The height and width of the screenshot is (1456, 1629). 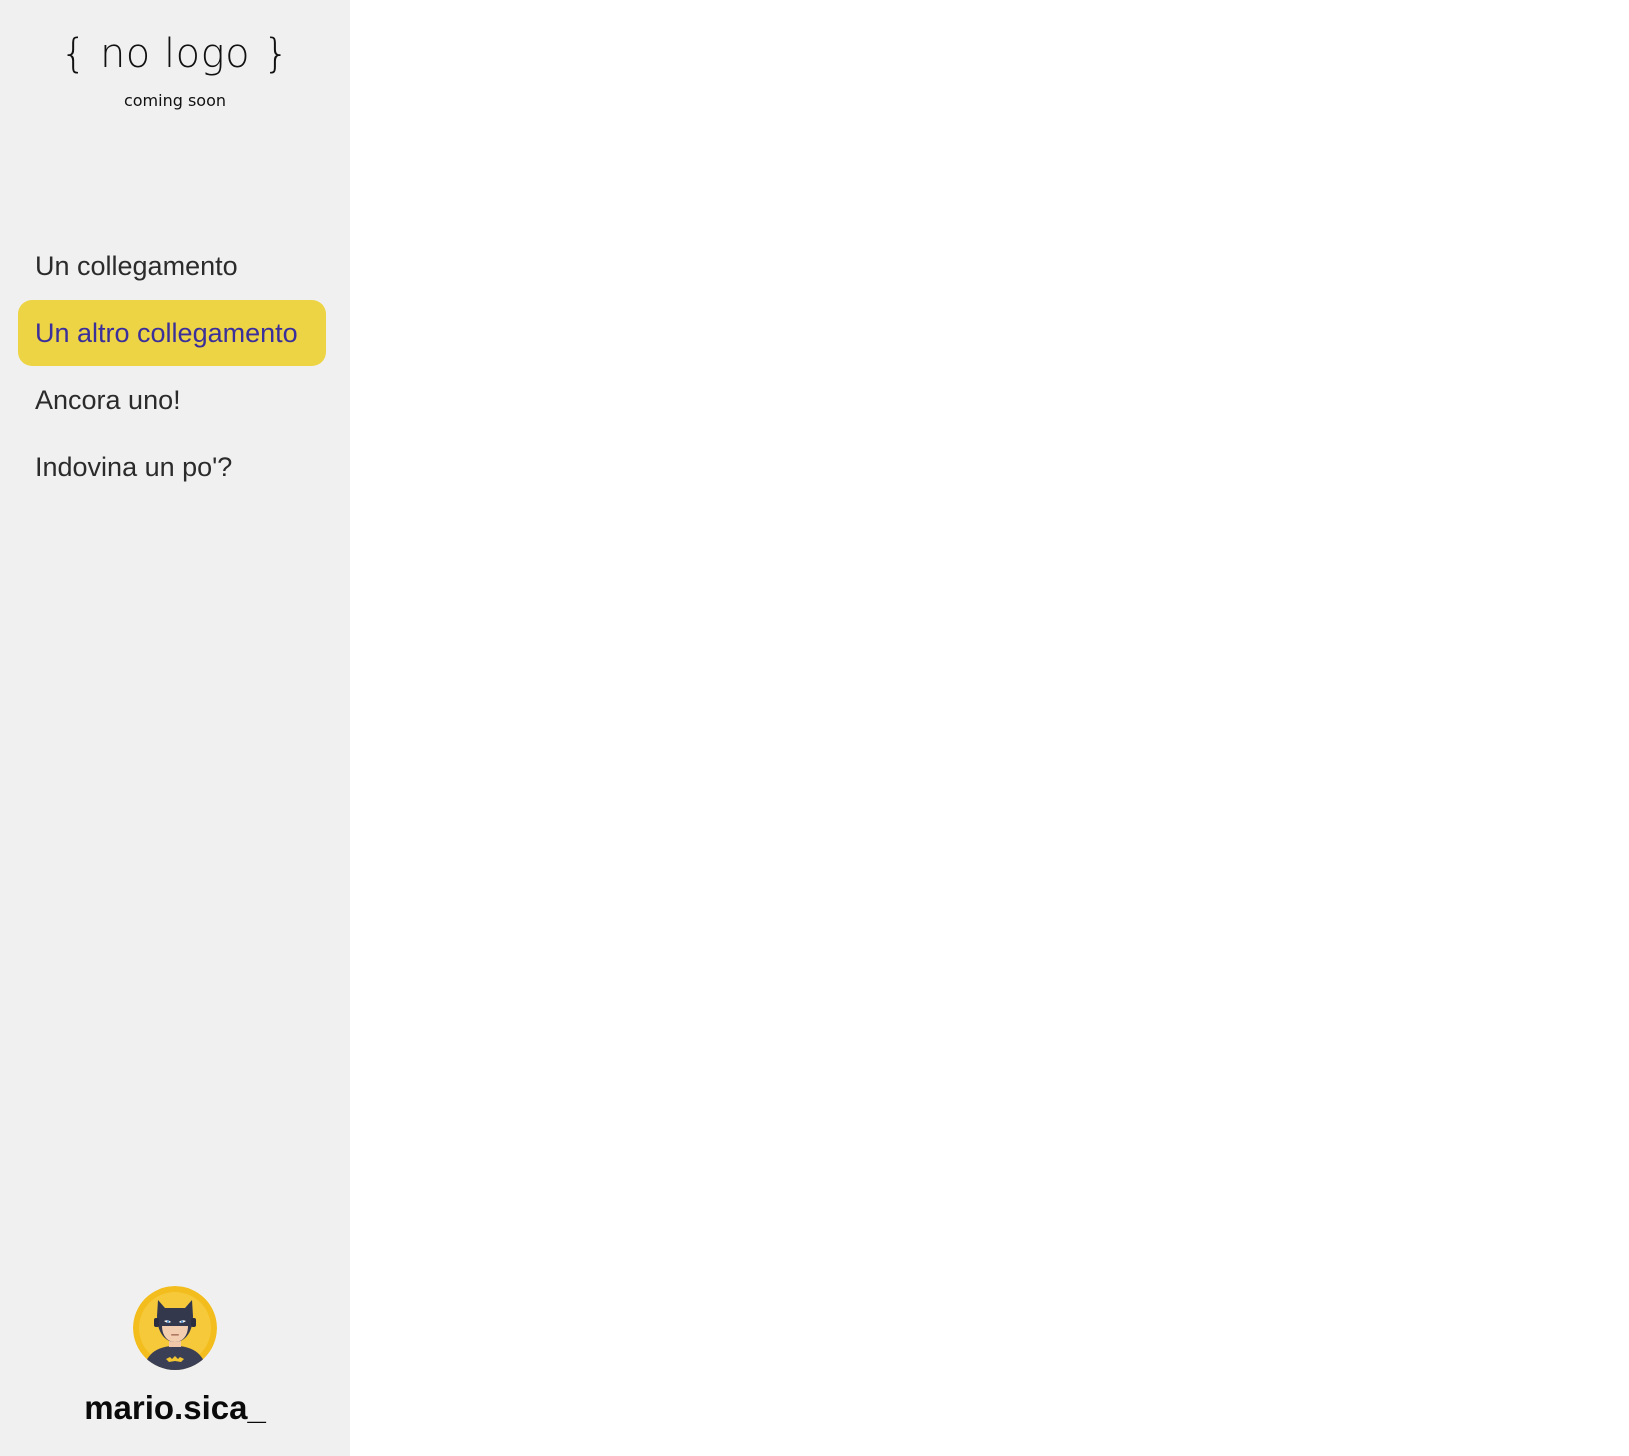 What do you see at coordinates (175, 100) in the screenshot?
I see `logo-subtitle: coming soon` at bounding box center [175, 100].